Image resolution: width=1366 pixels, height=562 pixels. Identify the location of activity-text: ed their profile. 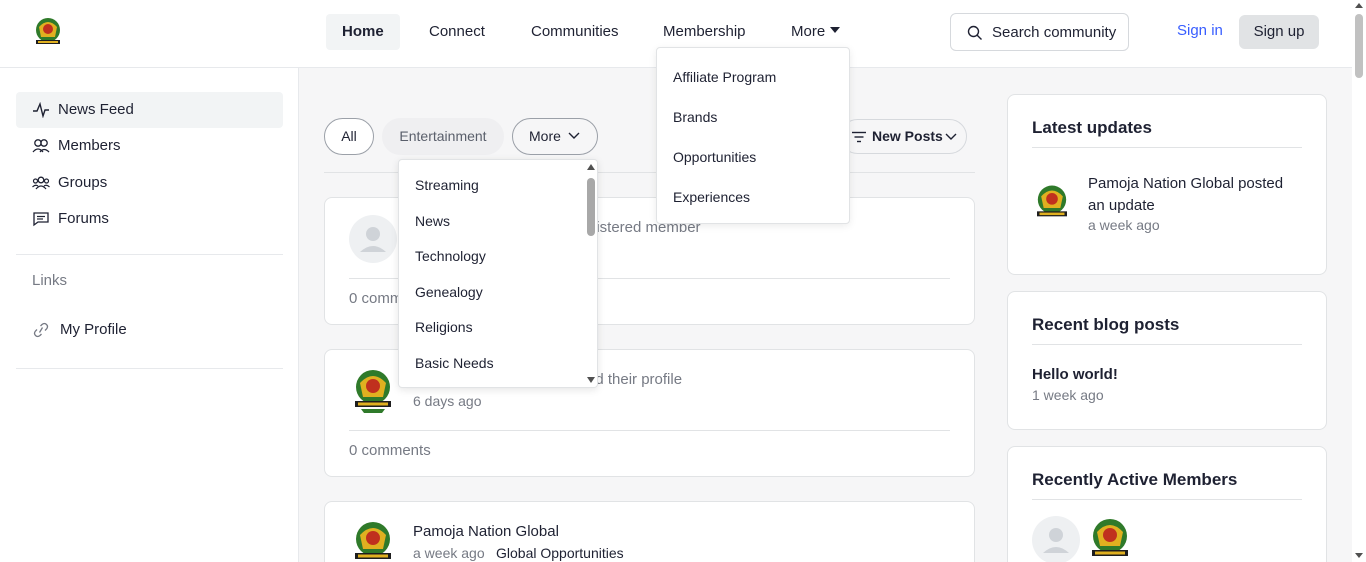
(635, 379).